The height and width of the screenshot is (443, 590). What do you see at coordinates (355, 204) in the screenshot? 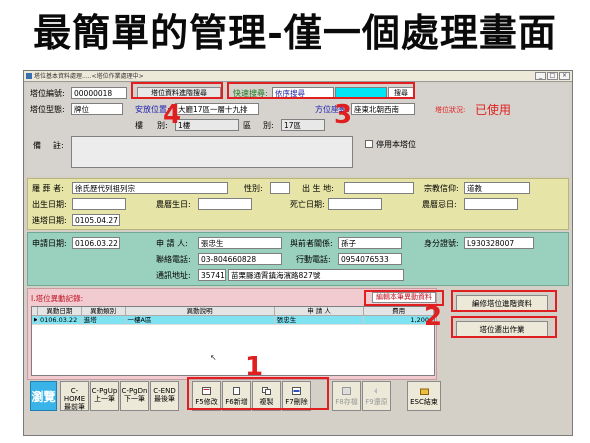
I see `death-date-field` at bounding box center [355, 204].